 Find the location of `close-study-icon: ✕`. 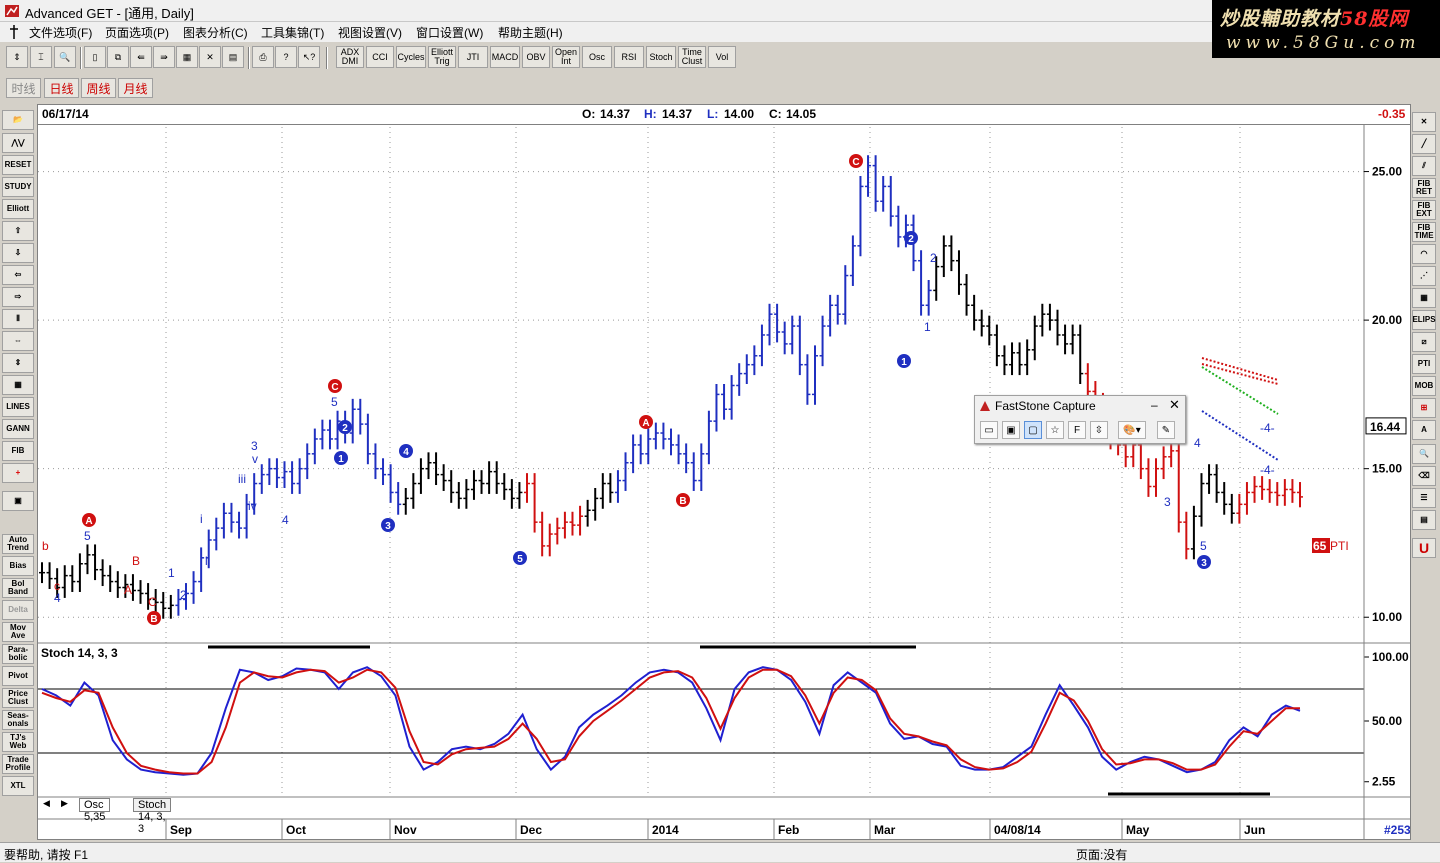

close-study-icon: ✕ is located at coordinates (1424, 122).